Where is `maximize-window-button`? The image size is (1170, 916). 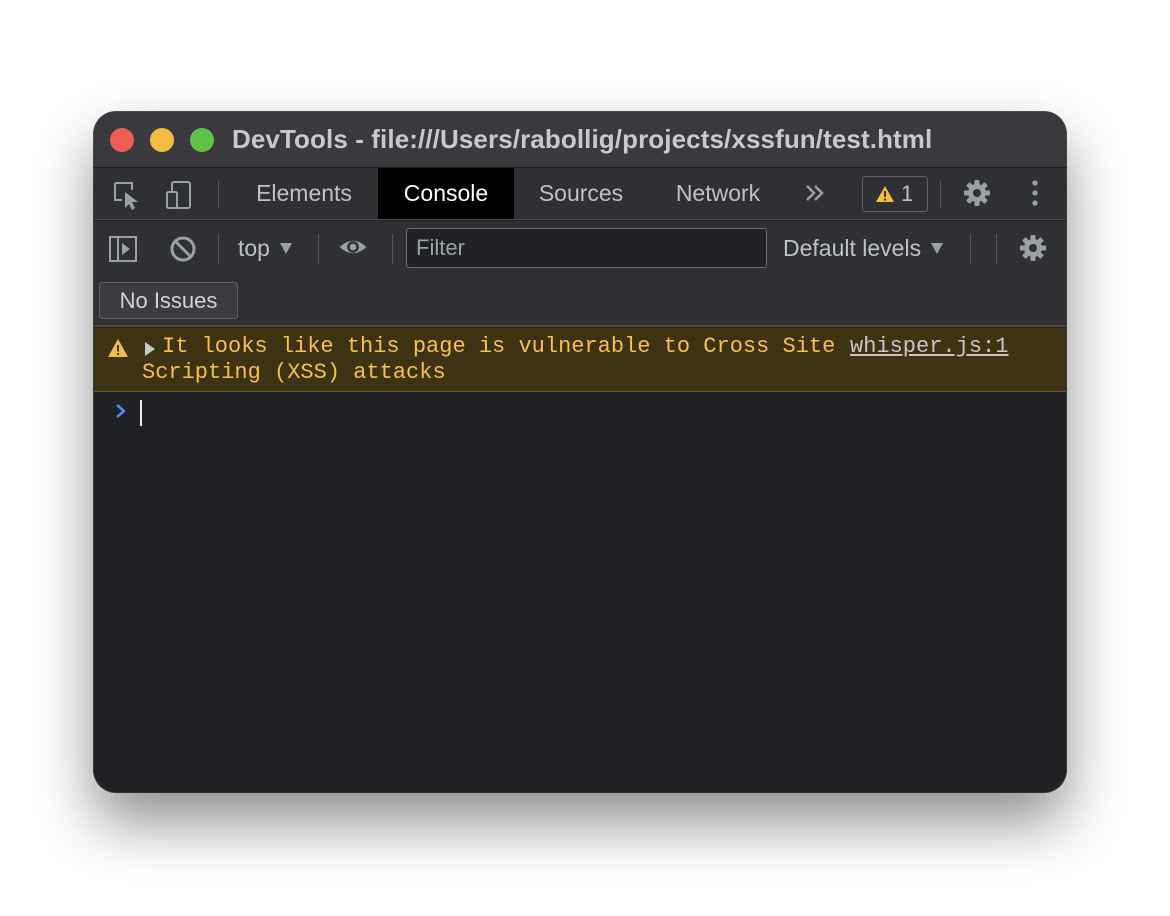
maximize-window-button is located at coordinates (202, 140).